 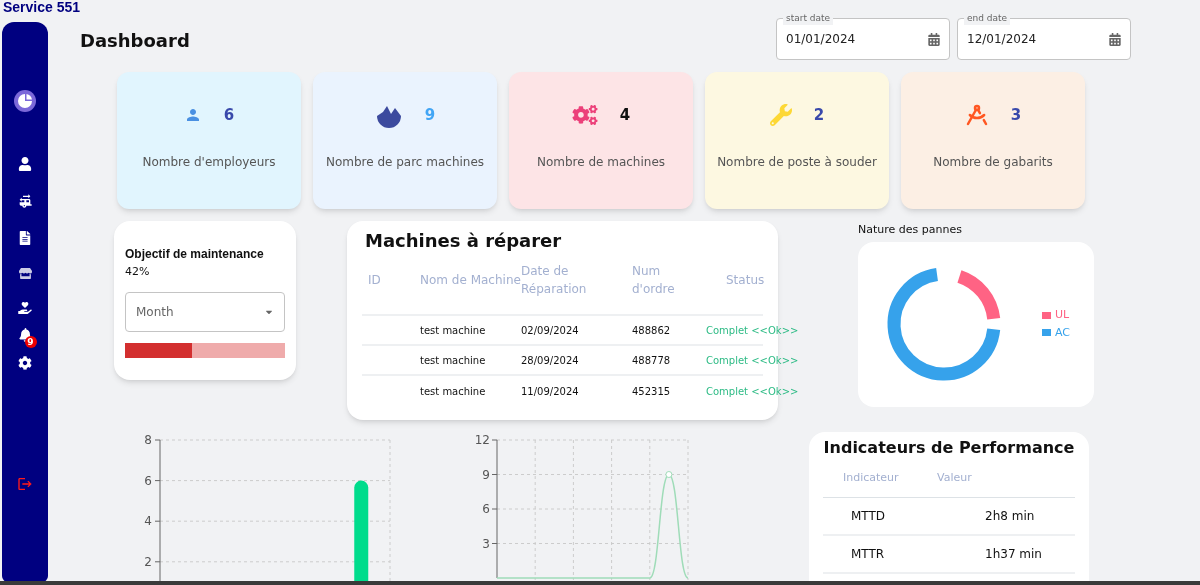 I want to click on stat-value: 3, so click(x=1016, y=115).